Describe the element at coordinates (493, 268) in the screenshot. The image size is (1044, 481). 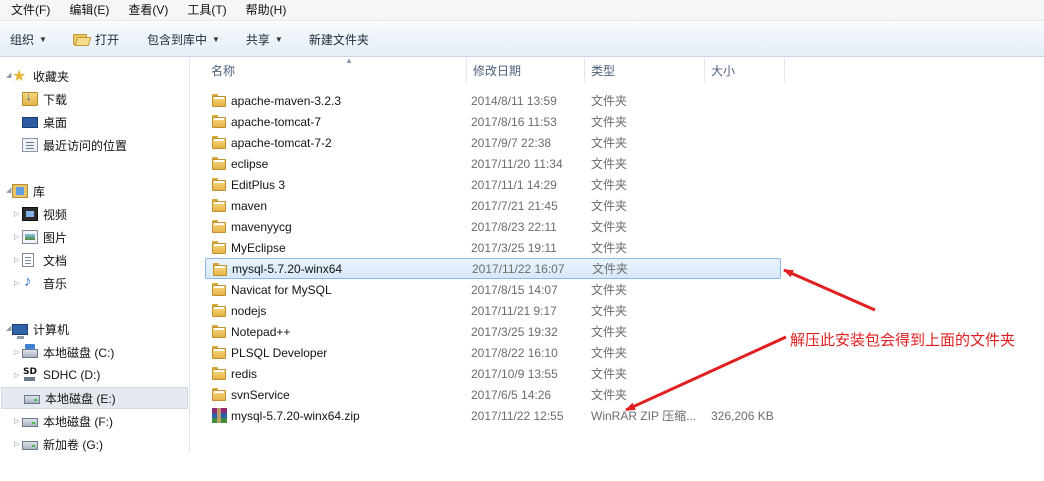
I see `file-row-selected: mysql-5.7.20-winx64 2017/11/22 16:07 文件夹` at that location.